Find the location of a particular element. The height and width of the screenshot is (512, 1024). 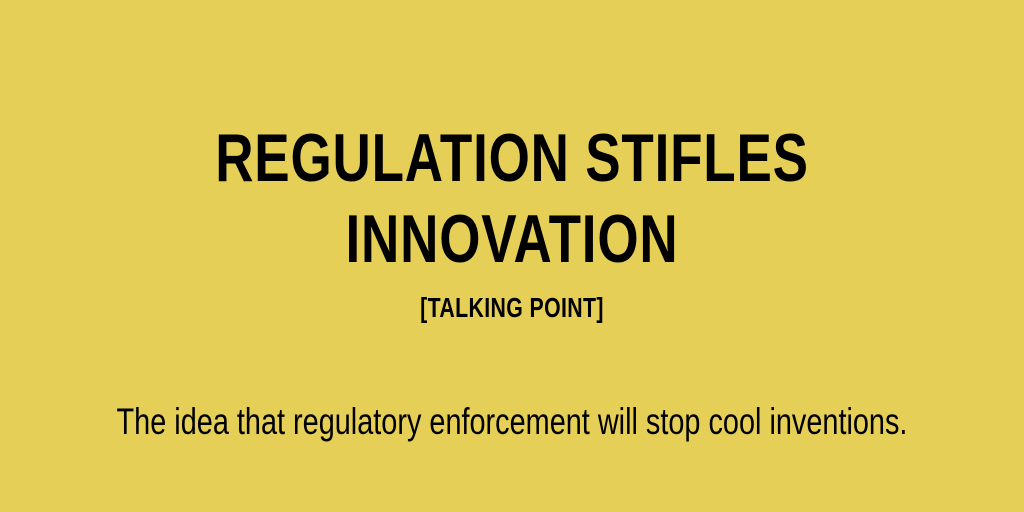

headline-line-1: REGULATION STIFLES is located at coordinates (512, 158).